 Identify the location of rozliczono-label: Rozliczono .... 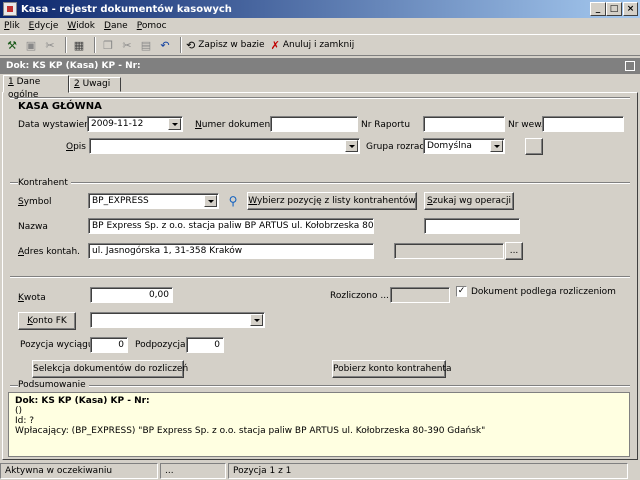
(359, 296).